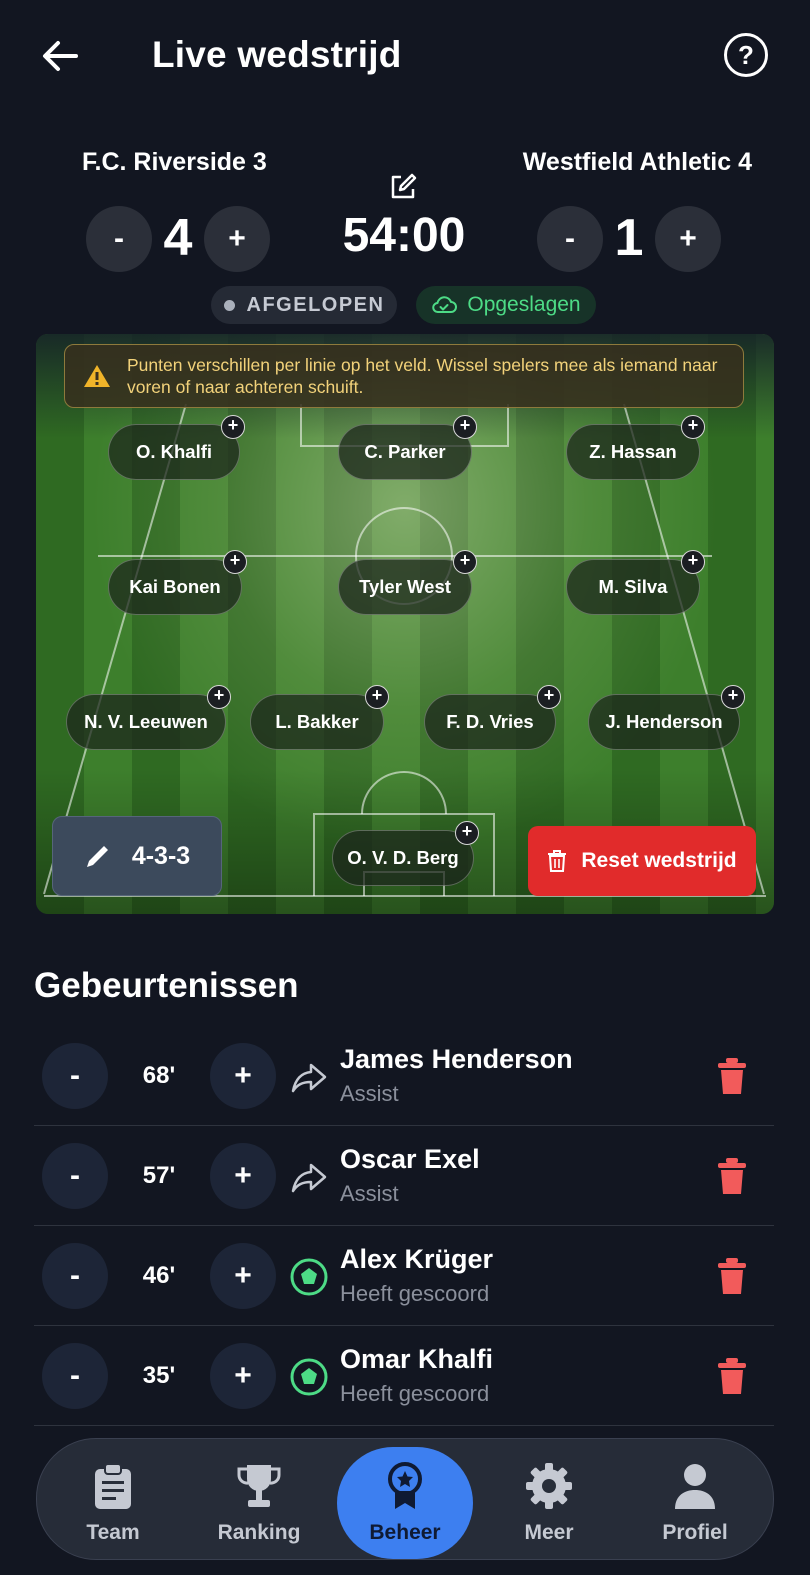 Image resolution: width=810 pixels, height=1575 pixels. I want to click on nav-label: Beheer, so click(405, 1532).